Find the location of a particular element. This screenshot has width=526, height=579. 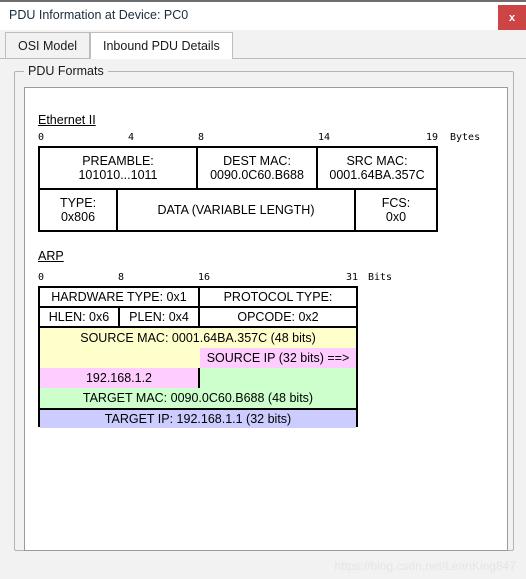

ethernet-field-preamble: PREAMBLE: 101010...1011 is located at coordinates (119, 168).